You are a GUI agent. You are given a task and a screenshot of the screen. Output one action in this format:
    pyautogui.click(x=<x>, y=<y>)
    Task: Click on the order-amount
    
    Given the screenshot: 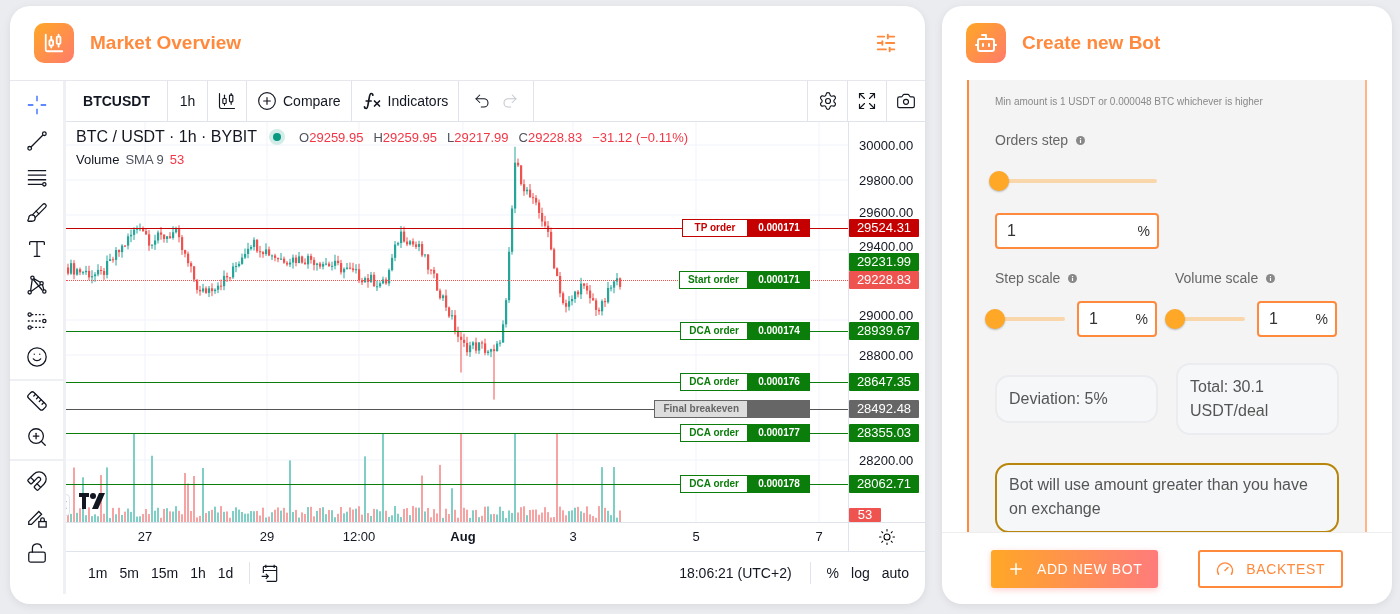 What is the action you would take?
    pyautogui.click(x=779, y=408)
    